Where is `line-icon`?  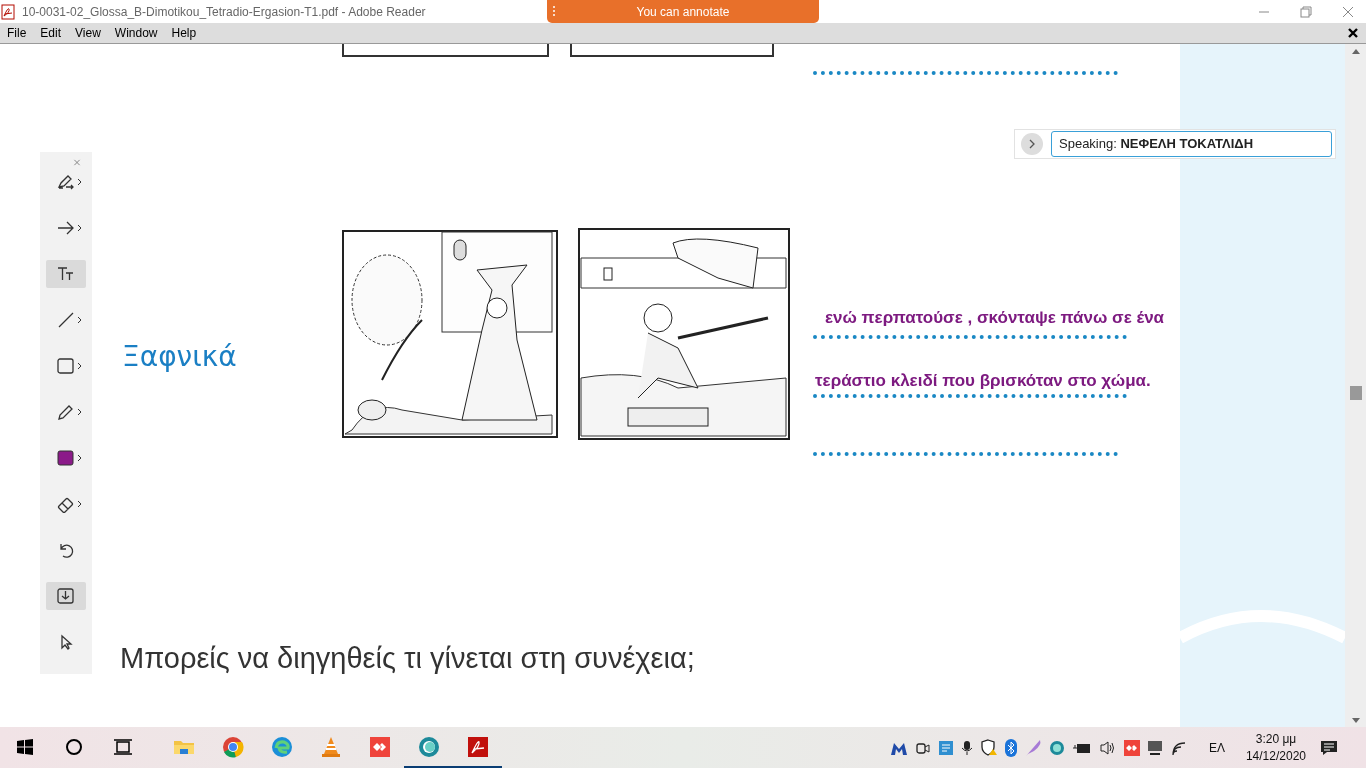
line-icon is located at coordinates (66, 320).